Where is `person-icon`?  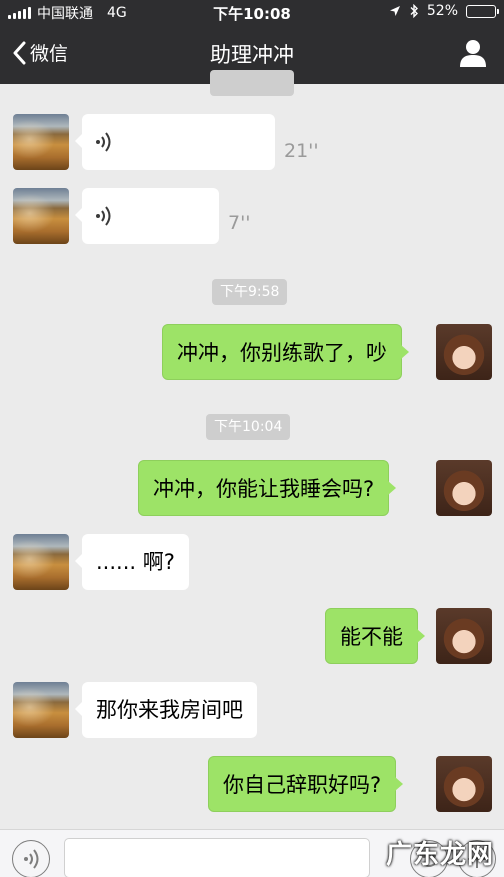
person-icon is located at coordinates (473, 53).